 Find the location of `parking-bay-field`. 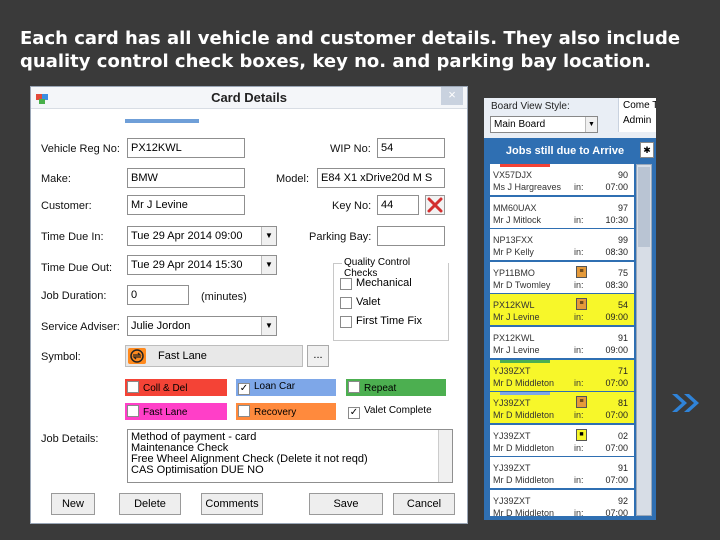

parking-bay-field is located at coordinates (411, 236).